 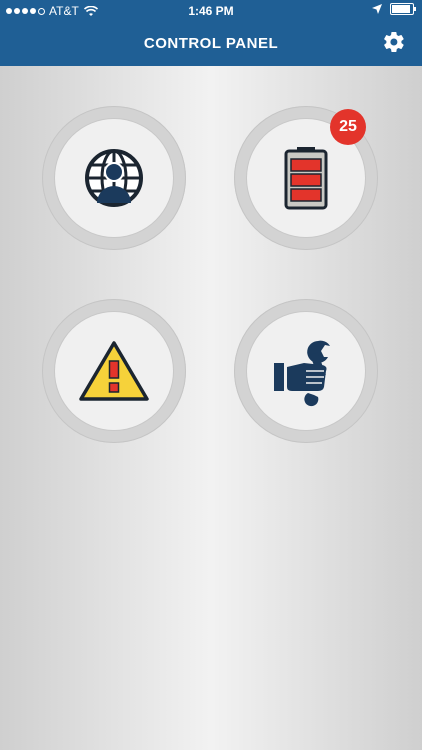 I want to click on status-right, so click(x=394, y=9).